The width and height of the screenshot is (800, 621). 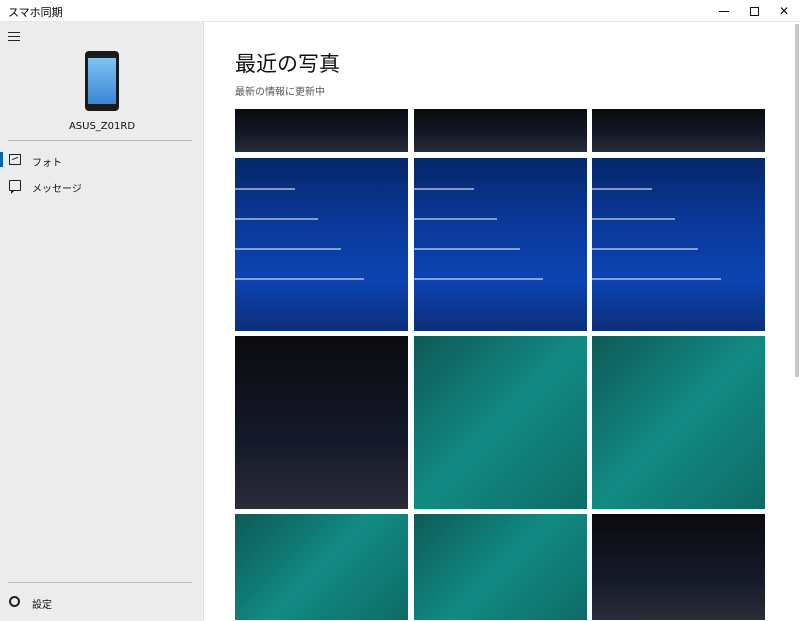 I want to click on title-bar: スマホ同期 ✕, so click(x=400, y=11).